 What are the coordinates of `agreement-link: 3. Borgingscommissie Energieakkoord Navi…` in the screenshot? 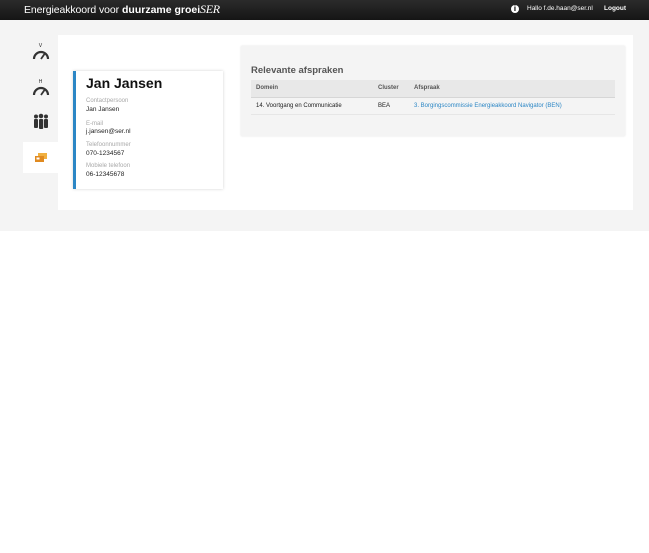 It's located at (488, 106).